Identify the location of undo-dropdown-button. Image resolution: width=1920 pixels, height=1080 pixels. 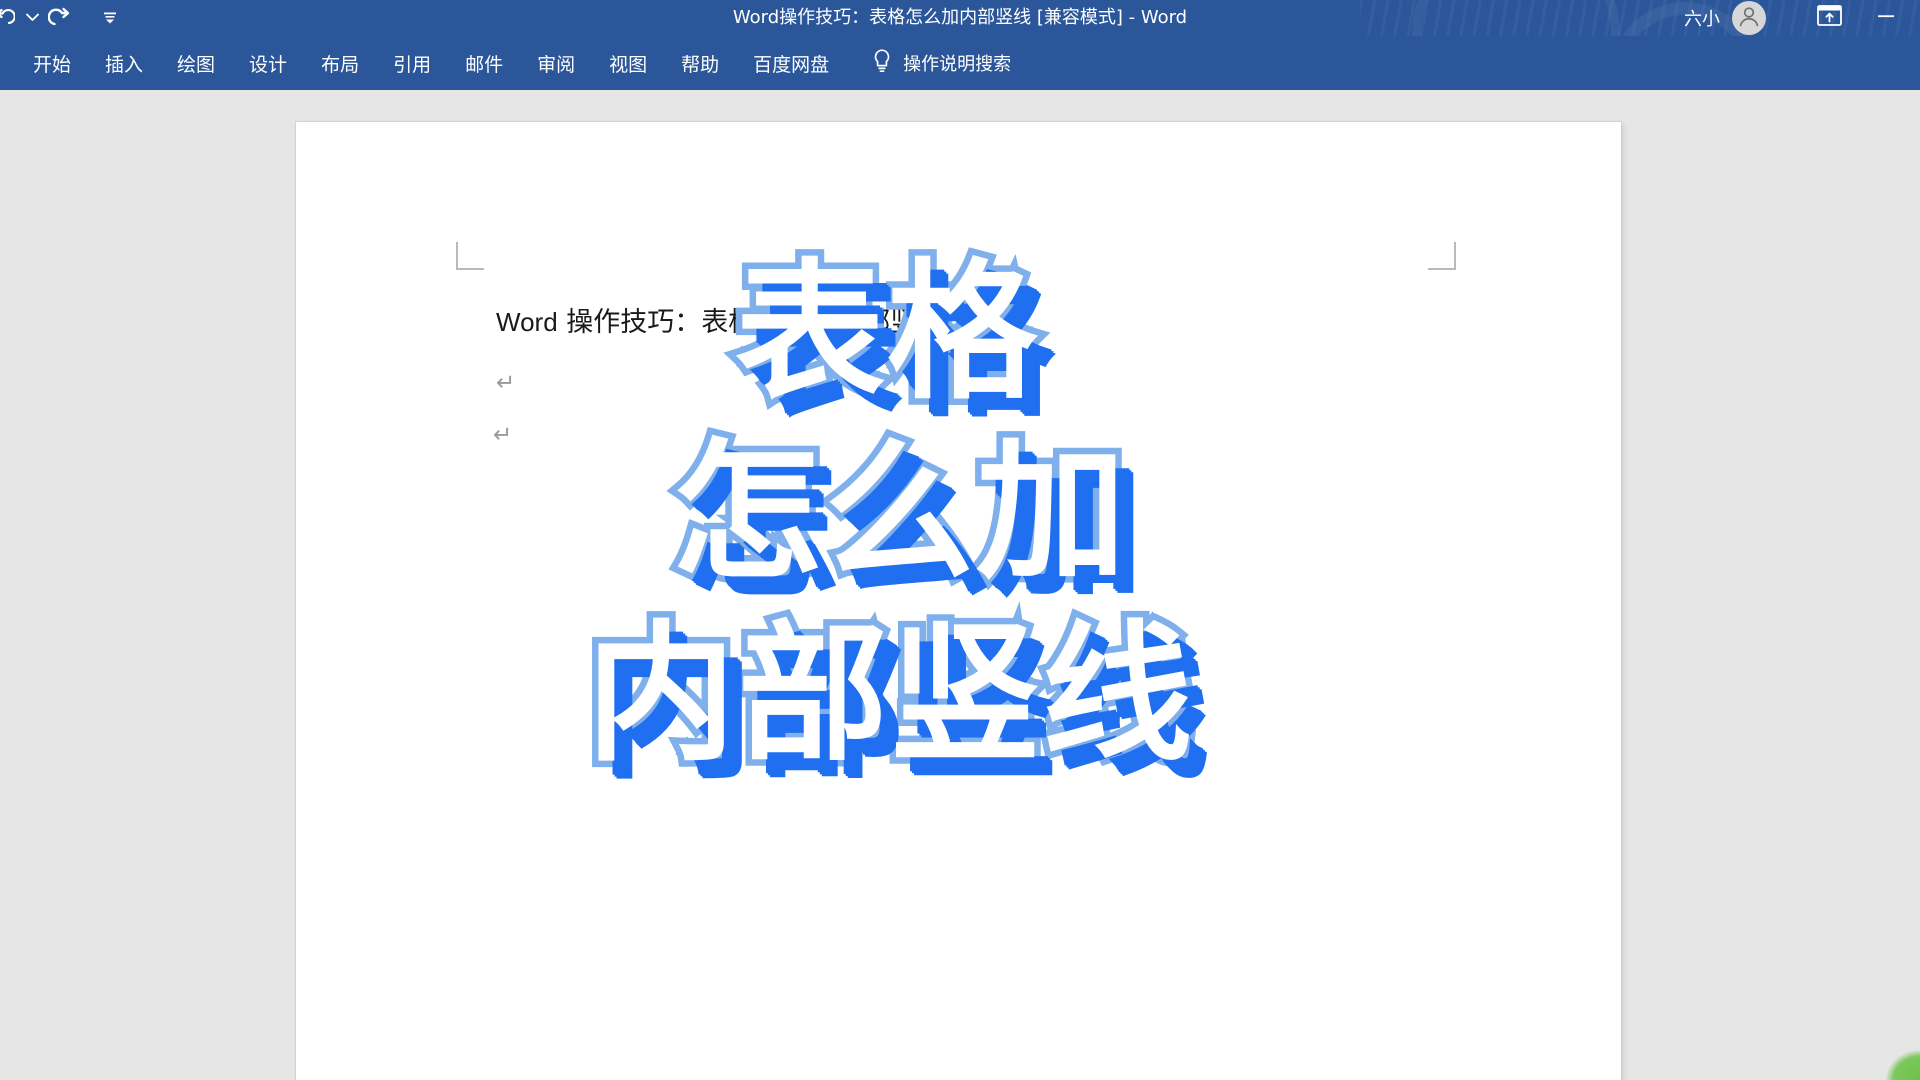
(32, 18).